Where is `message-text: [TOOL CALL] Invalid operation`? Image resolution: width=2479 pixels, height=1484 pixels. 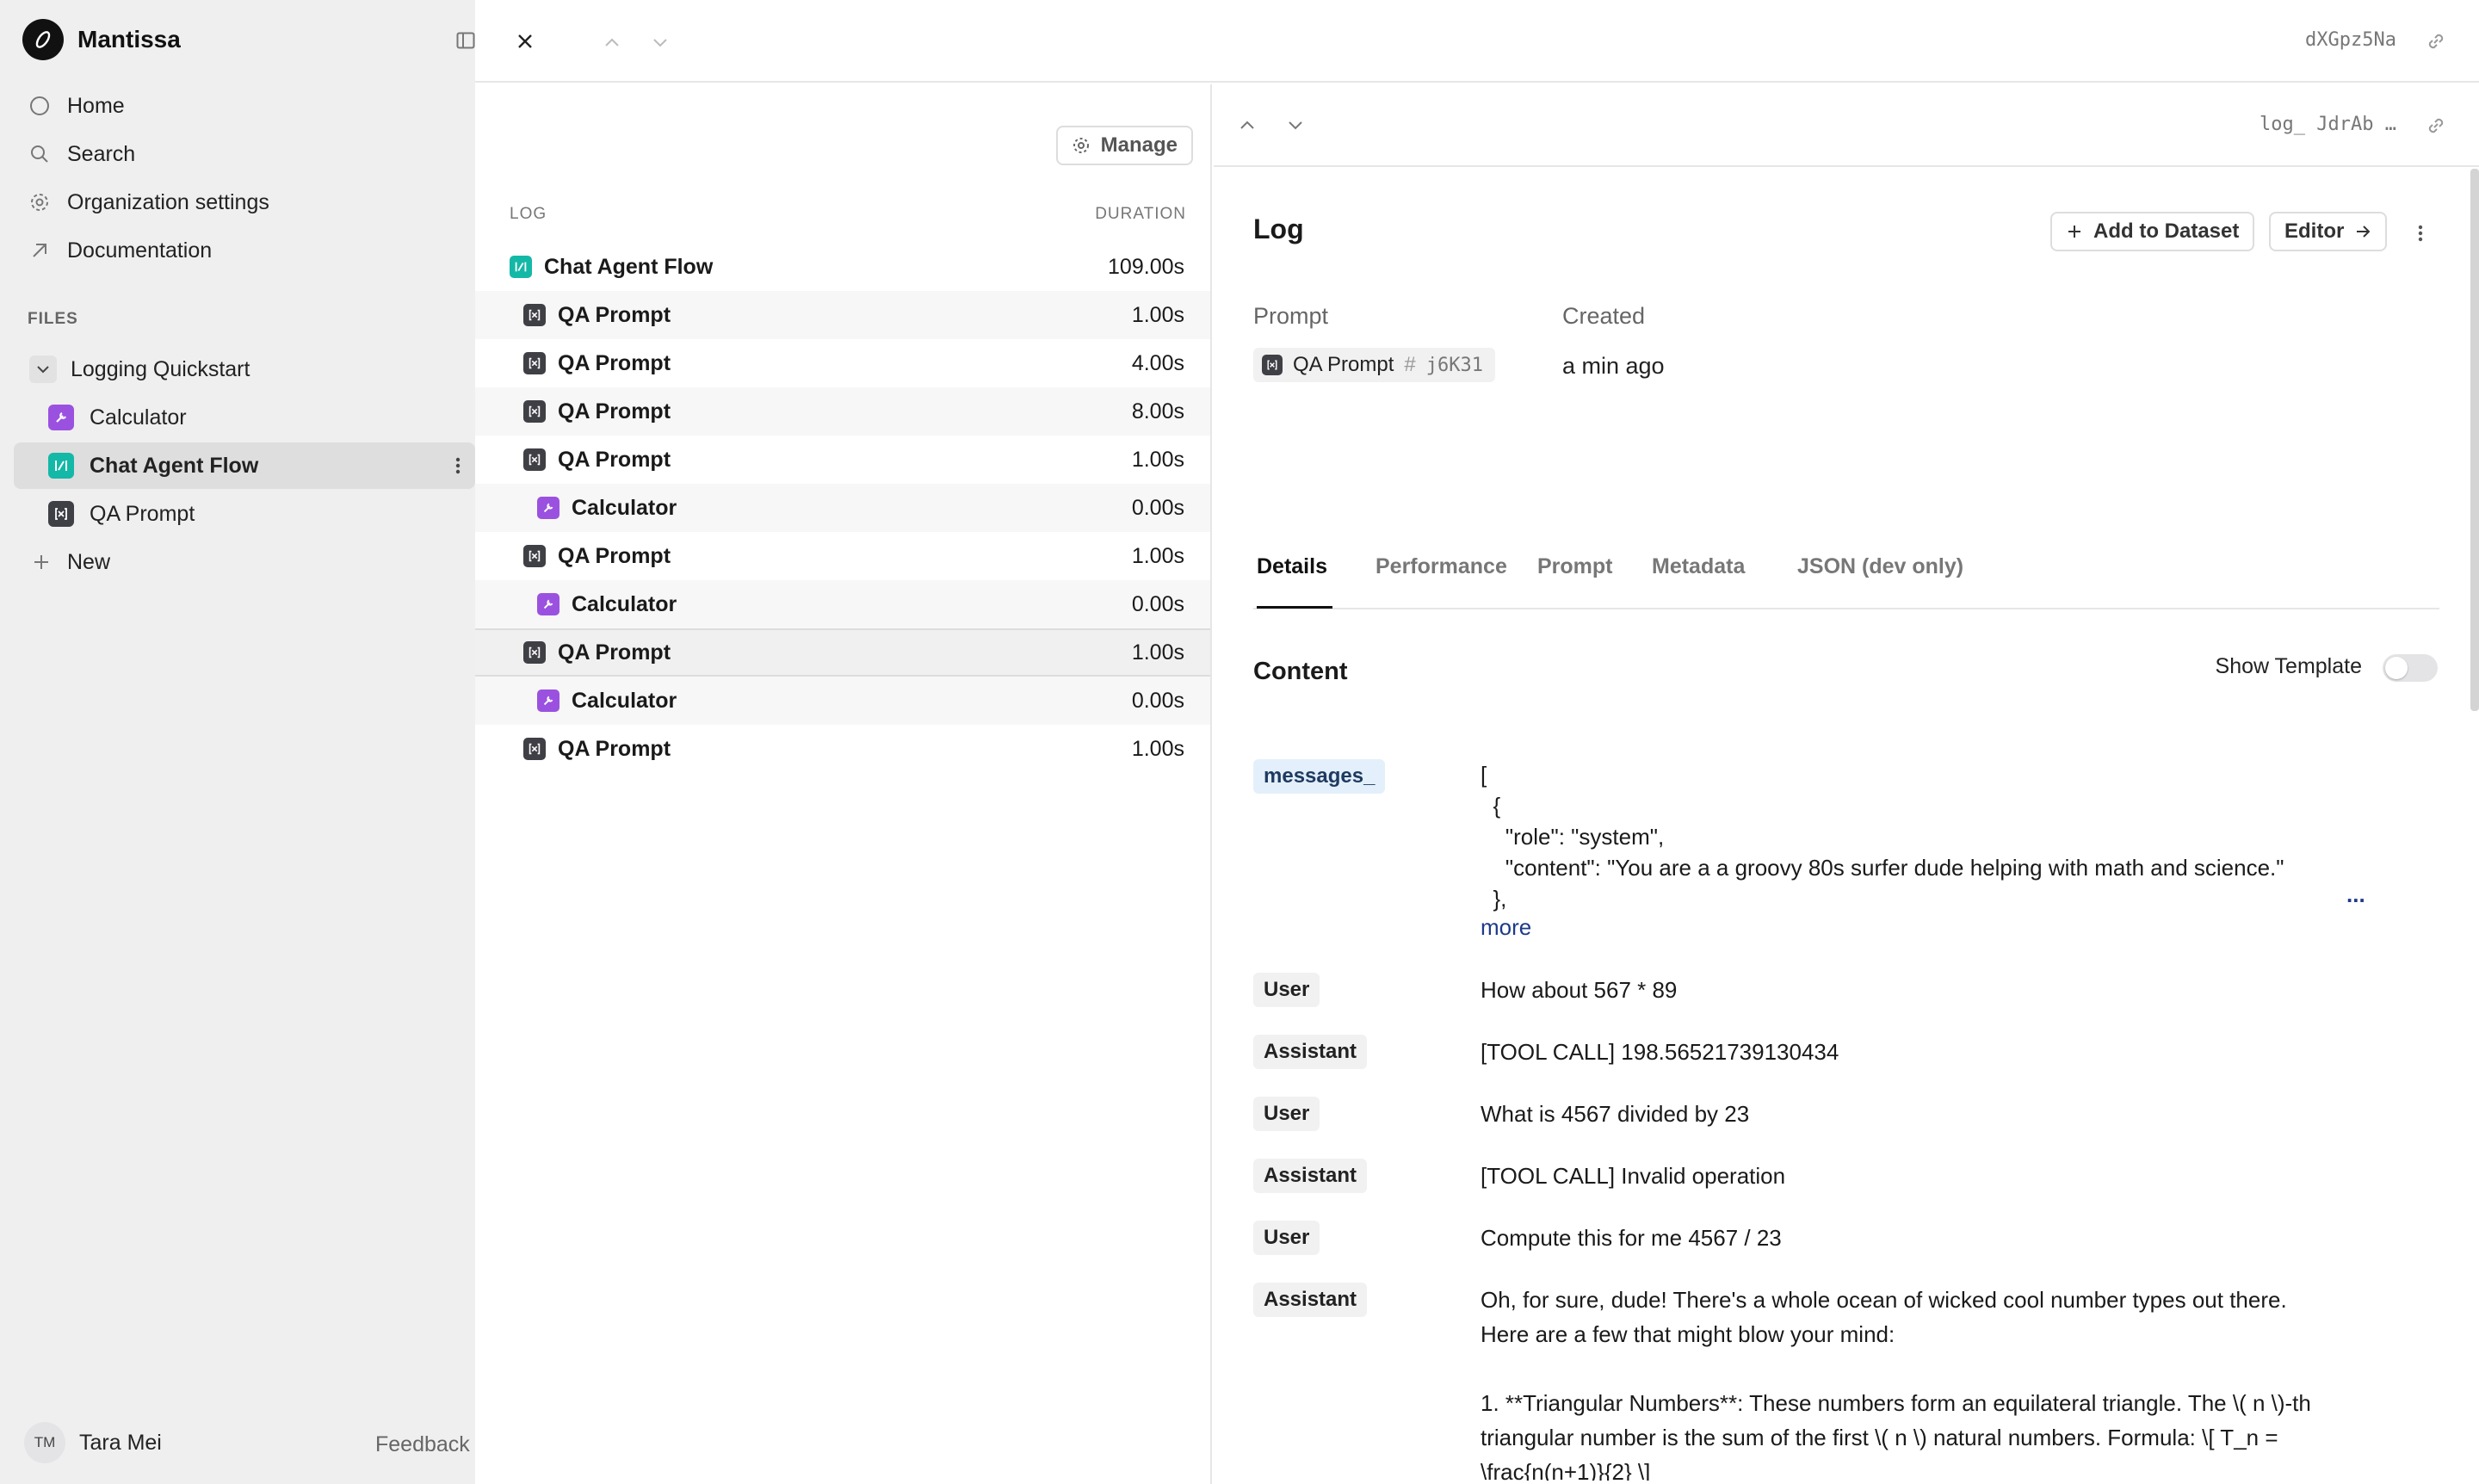 message-text: [TOOL CALL] Invalid operation is located at coordinates (1633, 1176).